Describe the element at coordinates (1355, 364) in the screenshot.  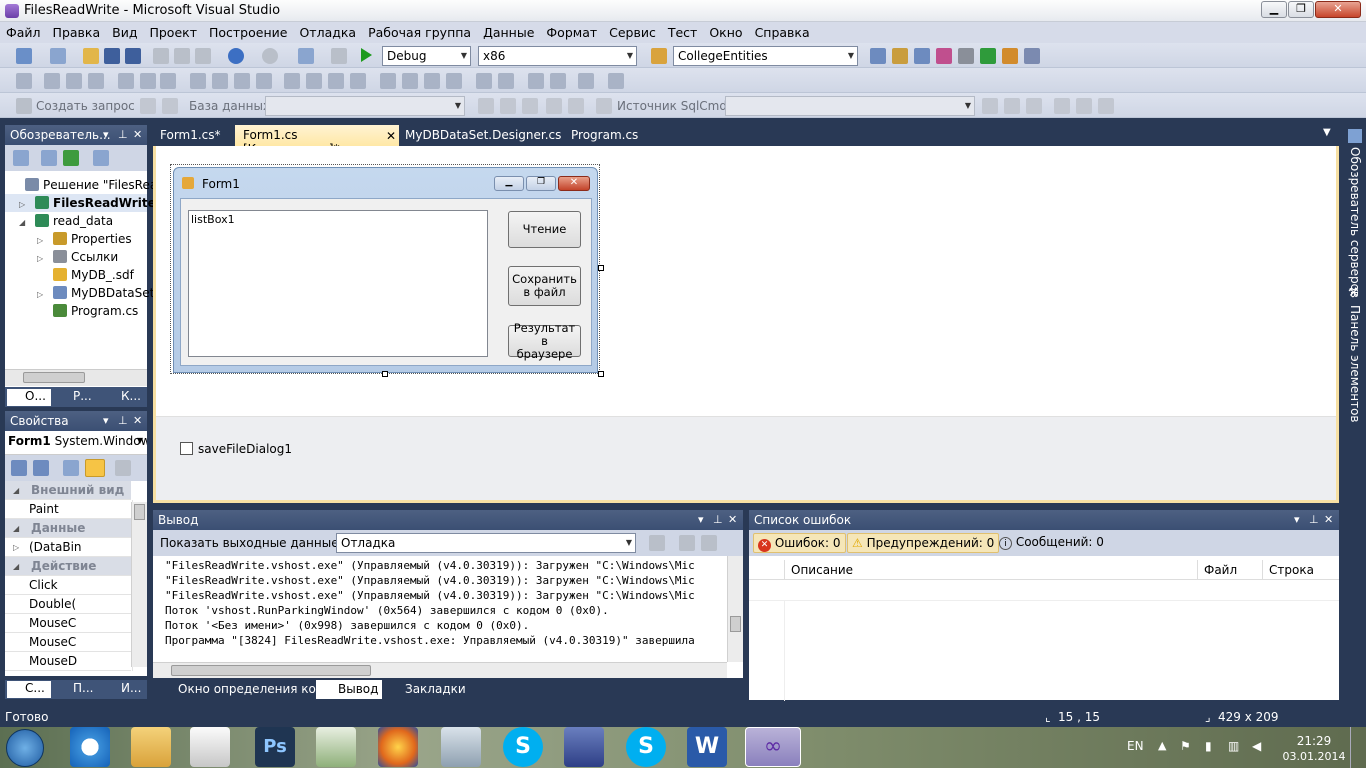
I see `toolbox-tab: Панель элементов` at that location.